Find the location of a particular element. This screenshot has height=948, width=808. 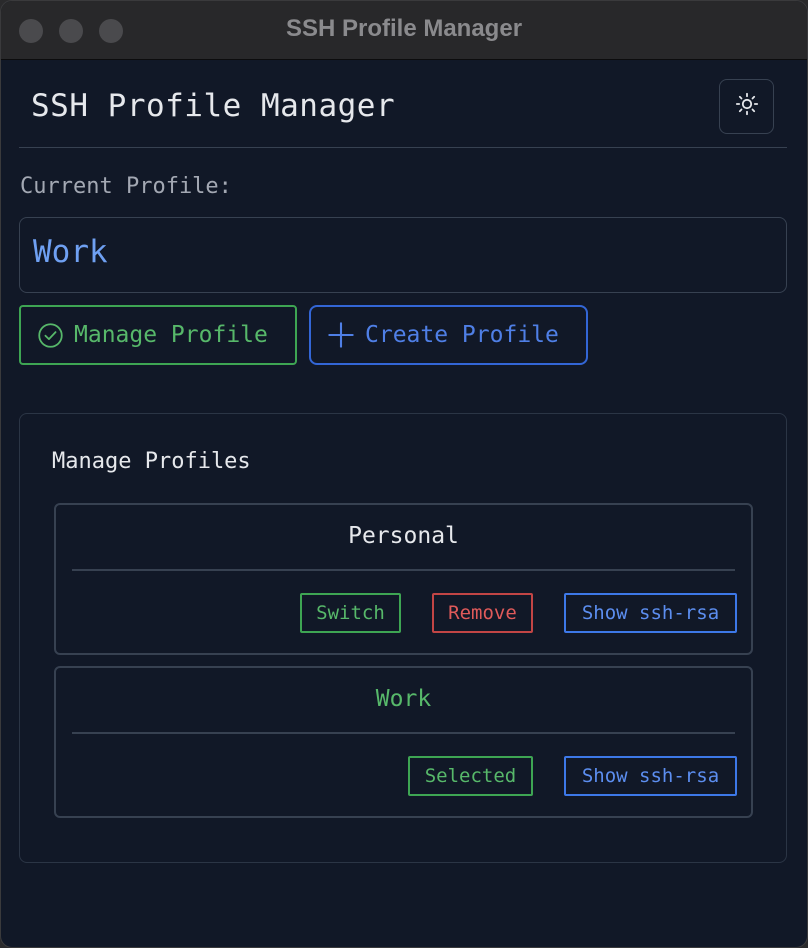

current-profile-label: Current Profile: is located at coordinates (126, 186).